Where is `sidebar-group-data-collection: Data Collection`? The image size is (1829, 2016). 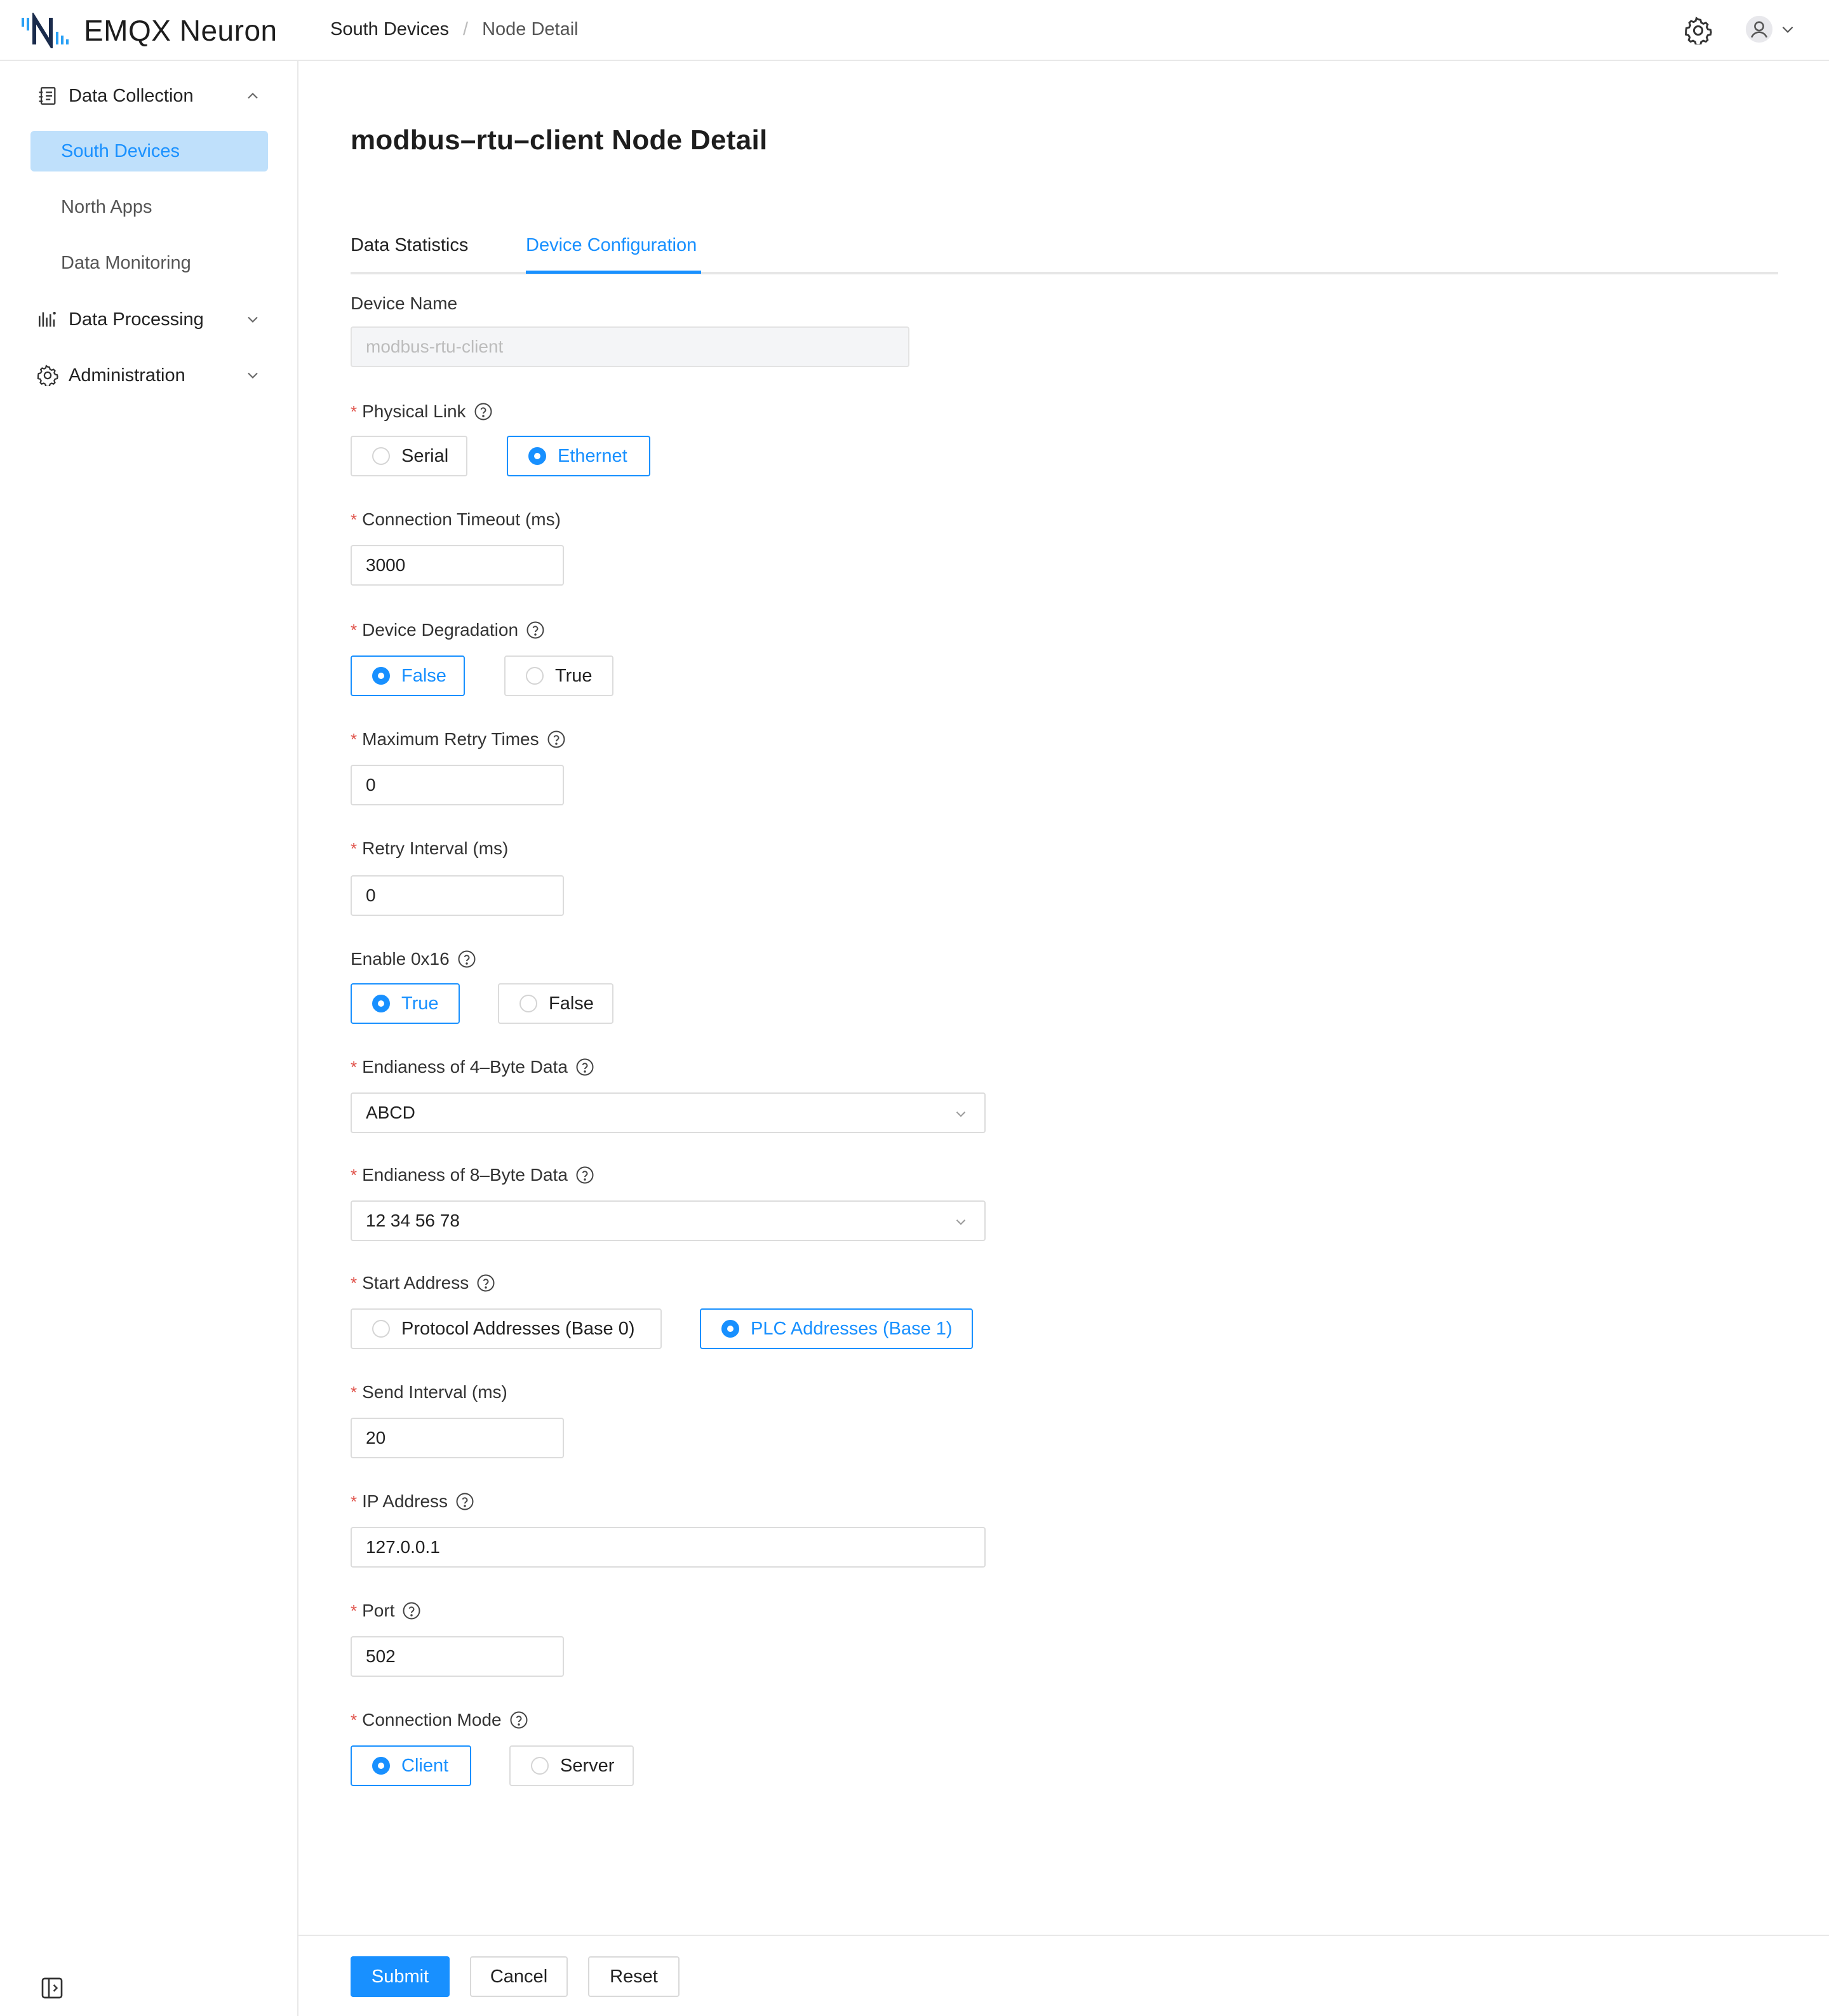
sidebar-group-data-collection: Data Collection is located at coordinates (149, 96).